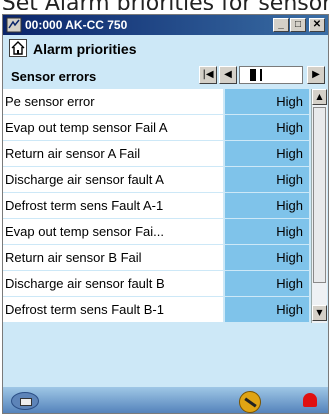 The image size is (333, 416). I want to click on prev-page-button: ◀, so click(228, 75).